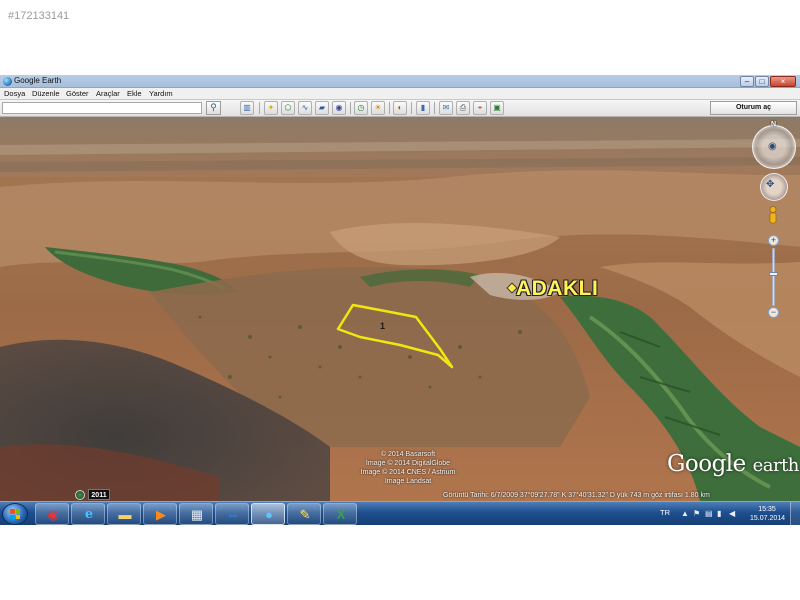  I want to click on tray-chevron-icon: ▲, so click(685, 513).